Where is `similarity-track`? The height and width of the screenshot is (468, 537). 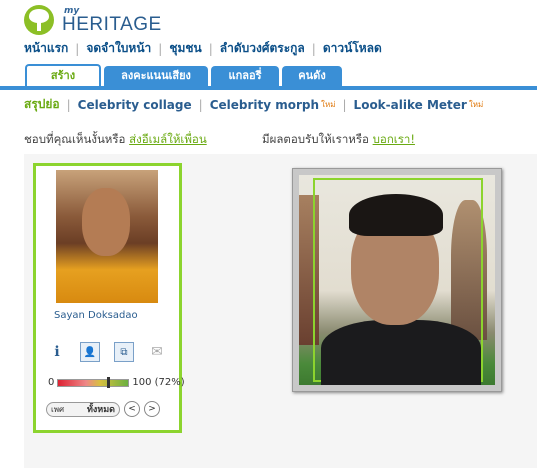
similarity-track is located at coordinates (93, 382).